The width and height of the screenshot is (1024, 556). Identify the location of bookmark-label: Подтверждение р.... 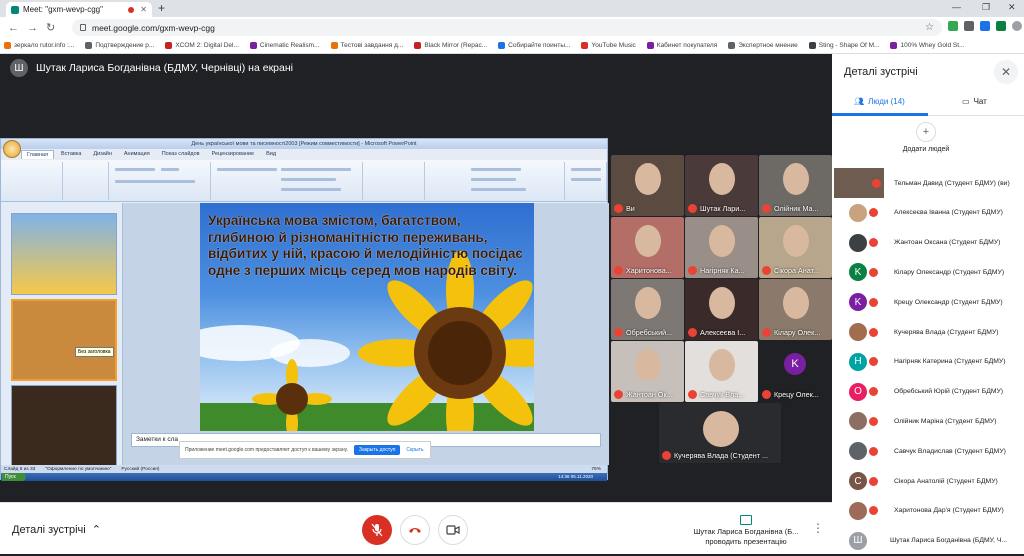
(125, 45).